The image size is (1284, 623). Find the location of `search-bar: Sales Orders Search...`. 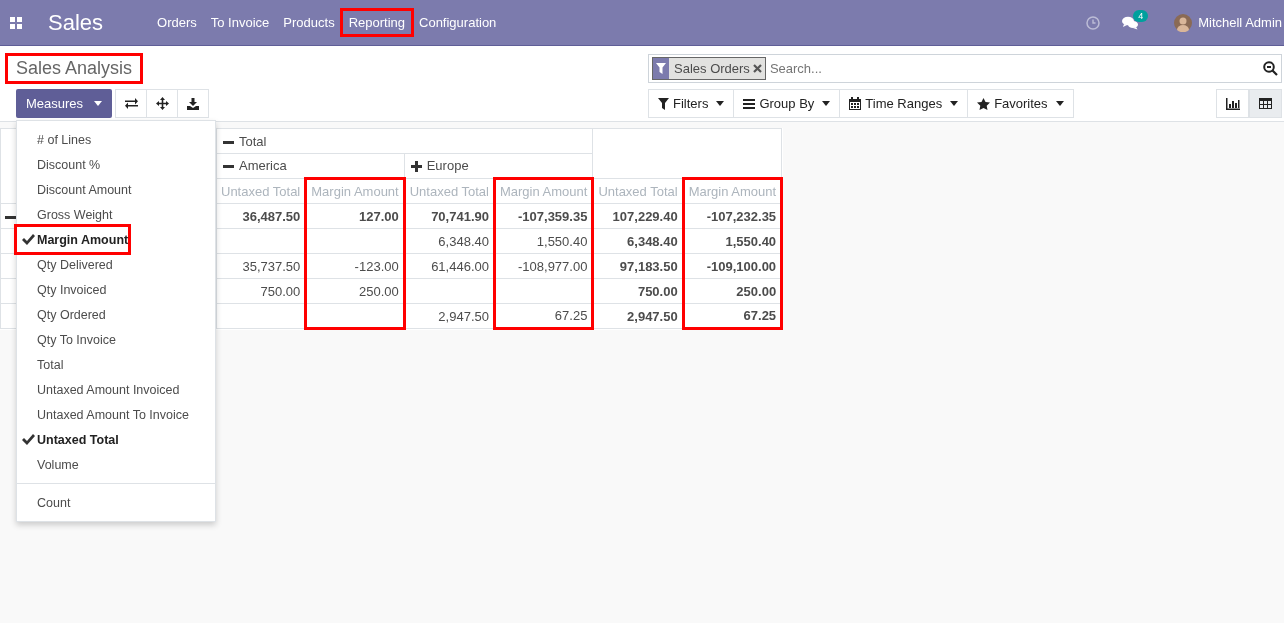

search-bar: Sales Orders Search... is located at coordinates (965, 68).